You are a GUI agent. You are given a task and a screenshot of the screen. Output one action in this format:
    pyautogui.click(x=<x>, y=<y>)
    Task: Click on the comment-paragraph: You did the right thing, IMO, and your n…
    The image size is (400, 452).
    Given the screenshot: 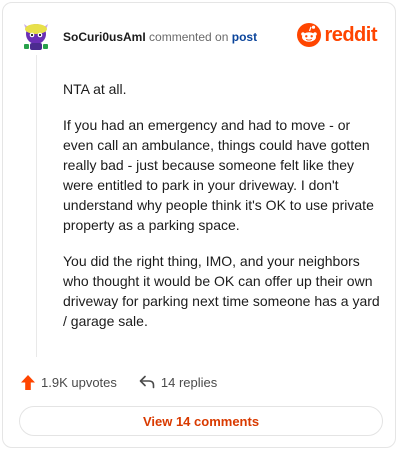 What is the action you would take?
    pyautogui.click(x=221, y=291)
    